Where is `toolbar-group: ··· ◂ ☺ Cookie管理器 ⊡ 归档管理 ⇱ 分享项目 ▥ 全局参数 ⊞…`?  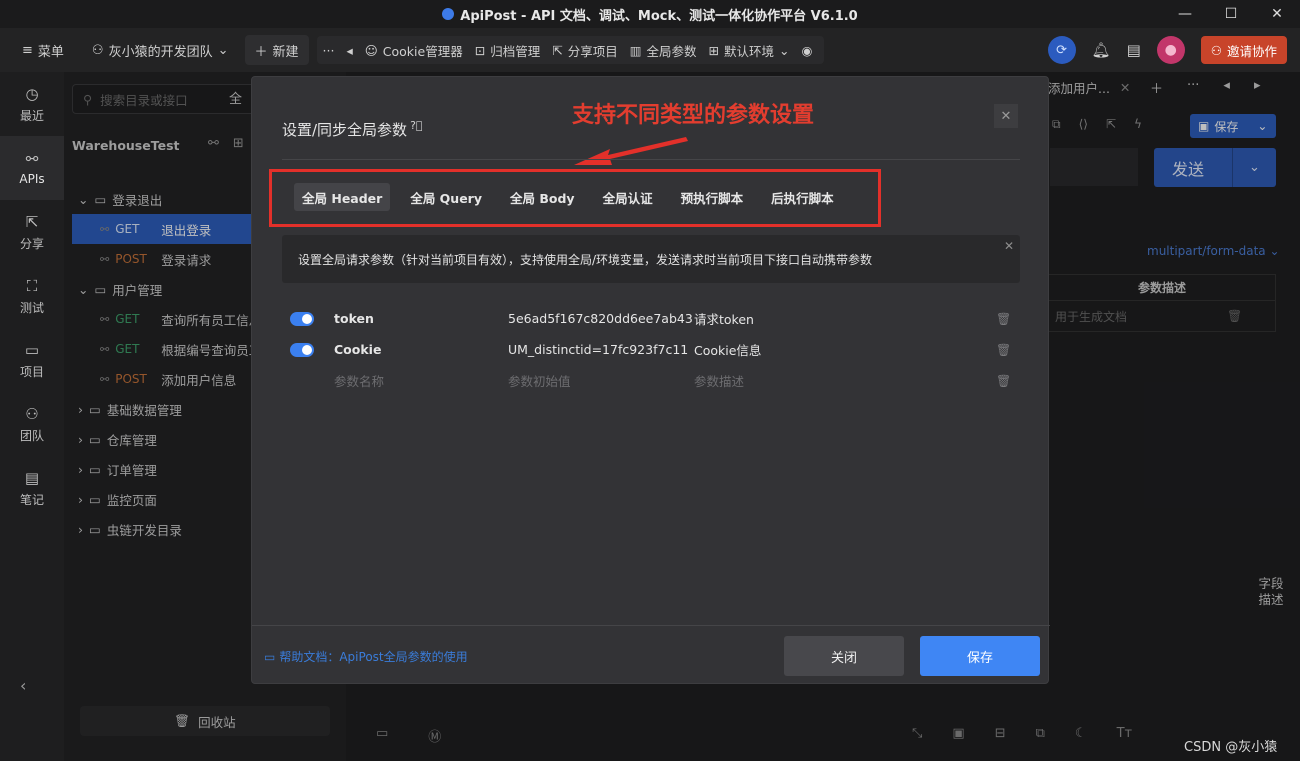 toolbar-group: ··· ◂ ☺ Cookie管理器 ⊡ 归档管理 ⇱ 分享项目 ▥ 全局参数 ⊞… is located at coordinates (570, 50).